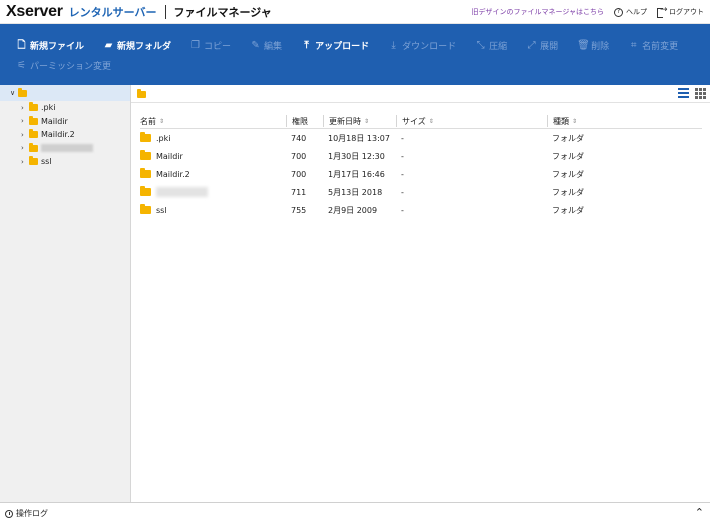  Describe the element at coordinates (65, 135) in the screenshot. I see `tree-item: › Maildir.2` at that location.